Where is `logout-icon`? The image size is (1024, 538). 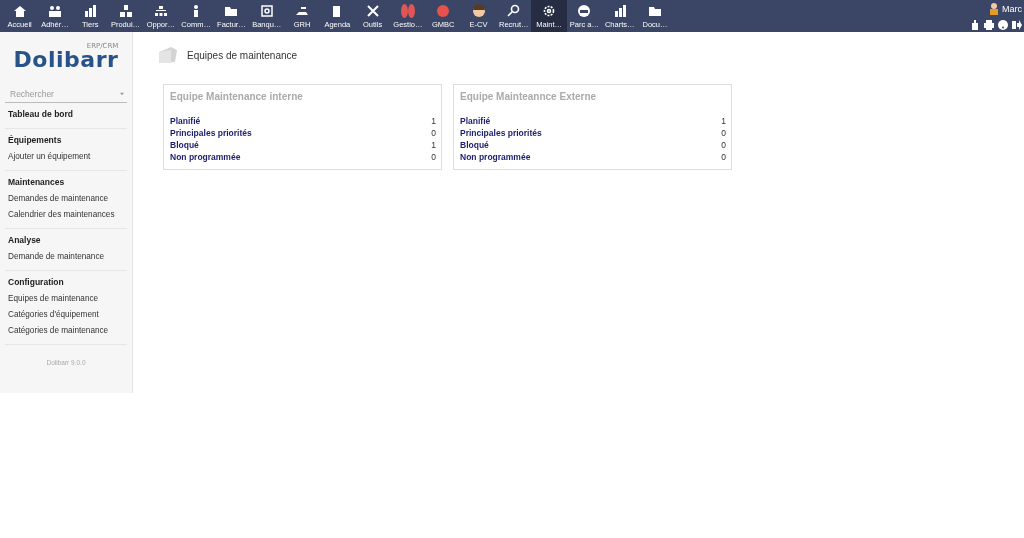 logout-icon is located at coordinates (1017, 25).